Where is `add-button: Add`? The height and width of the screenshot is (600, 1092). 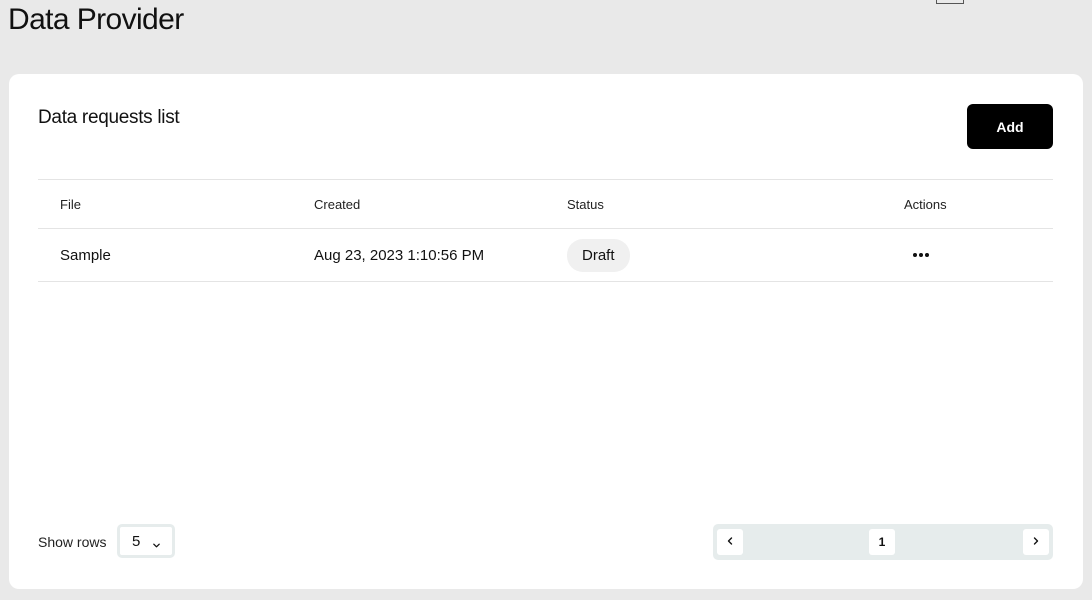
add-button: Add is located at coordinates (1010, 126).